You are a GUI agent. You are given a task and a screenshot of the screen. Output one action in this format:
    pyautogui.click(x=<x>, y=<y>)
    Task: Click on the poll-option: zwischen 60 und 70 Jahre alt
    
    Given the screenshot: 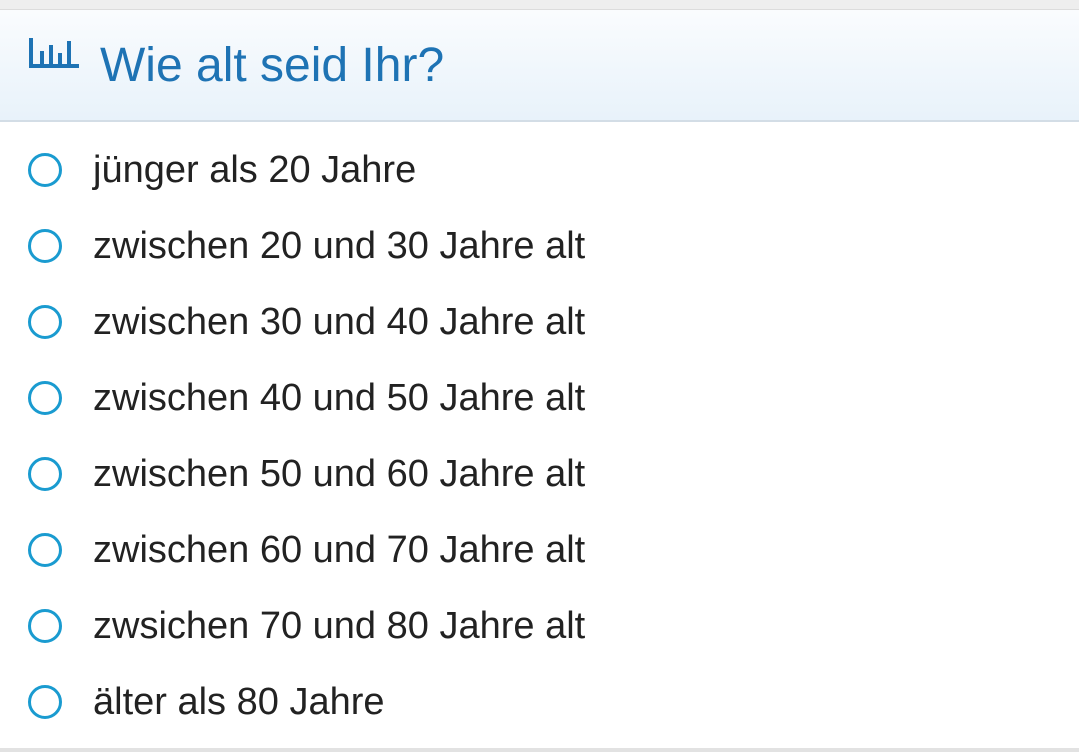 What is the action you would take?
    pyautogui.click(x=539, y=540)
    